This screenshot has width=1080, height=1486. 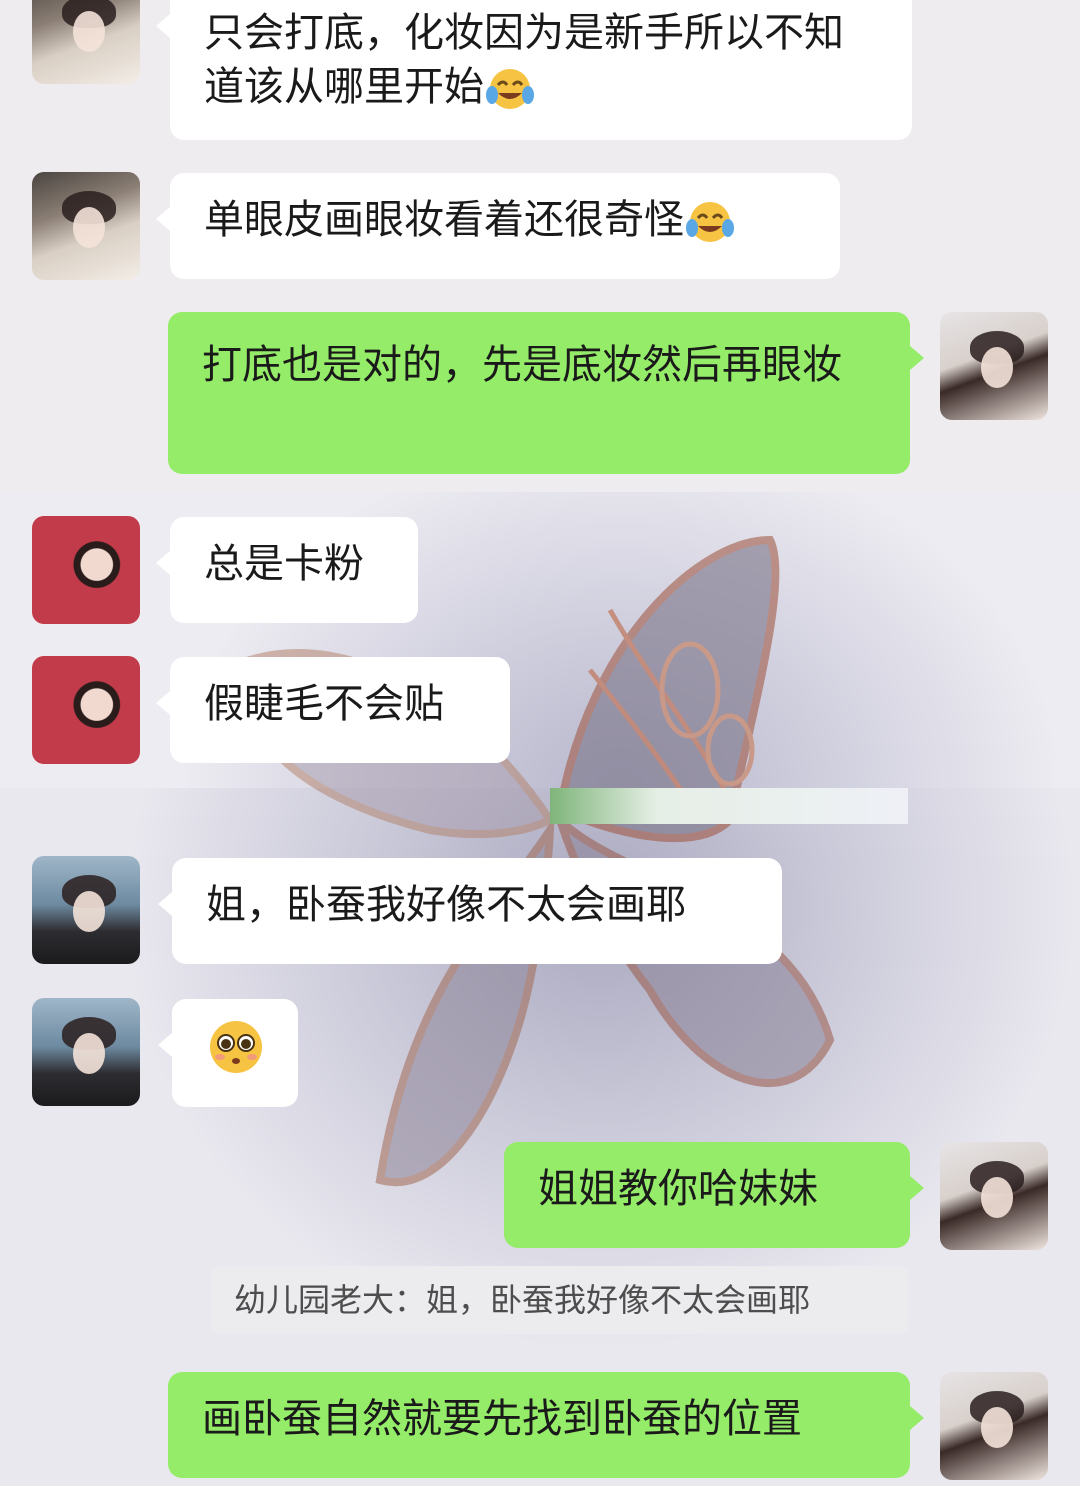 I want to click on message-bubble-outgoing: 姐姐教你哈妹妹, so click(x=714, y=1195).